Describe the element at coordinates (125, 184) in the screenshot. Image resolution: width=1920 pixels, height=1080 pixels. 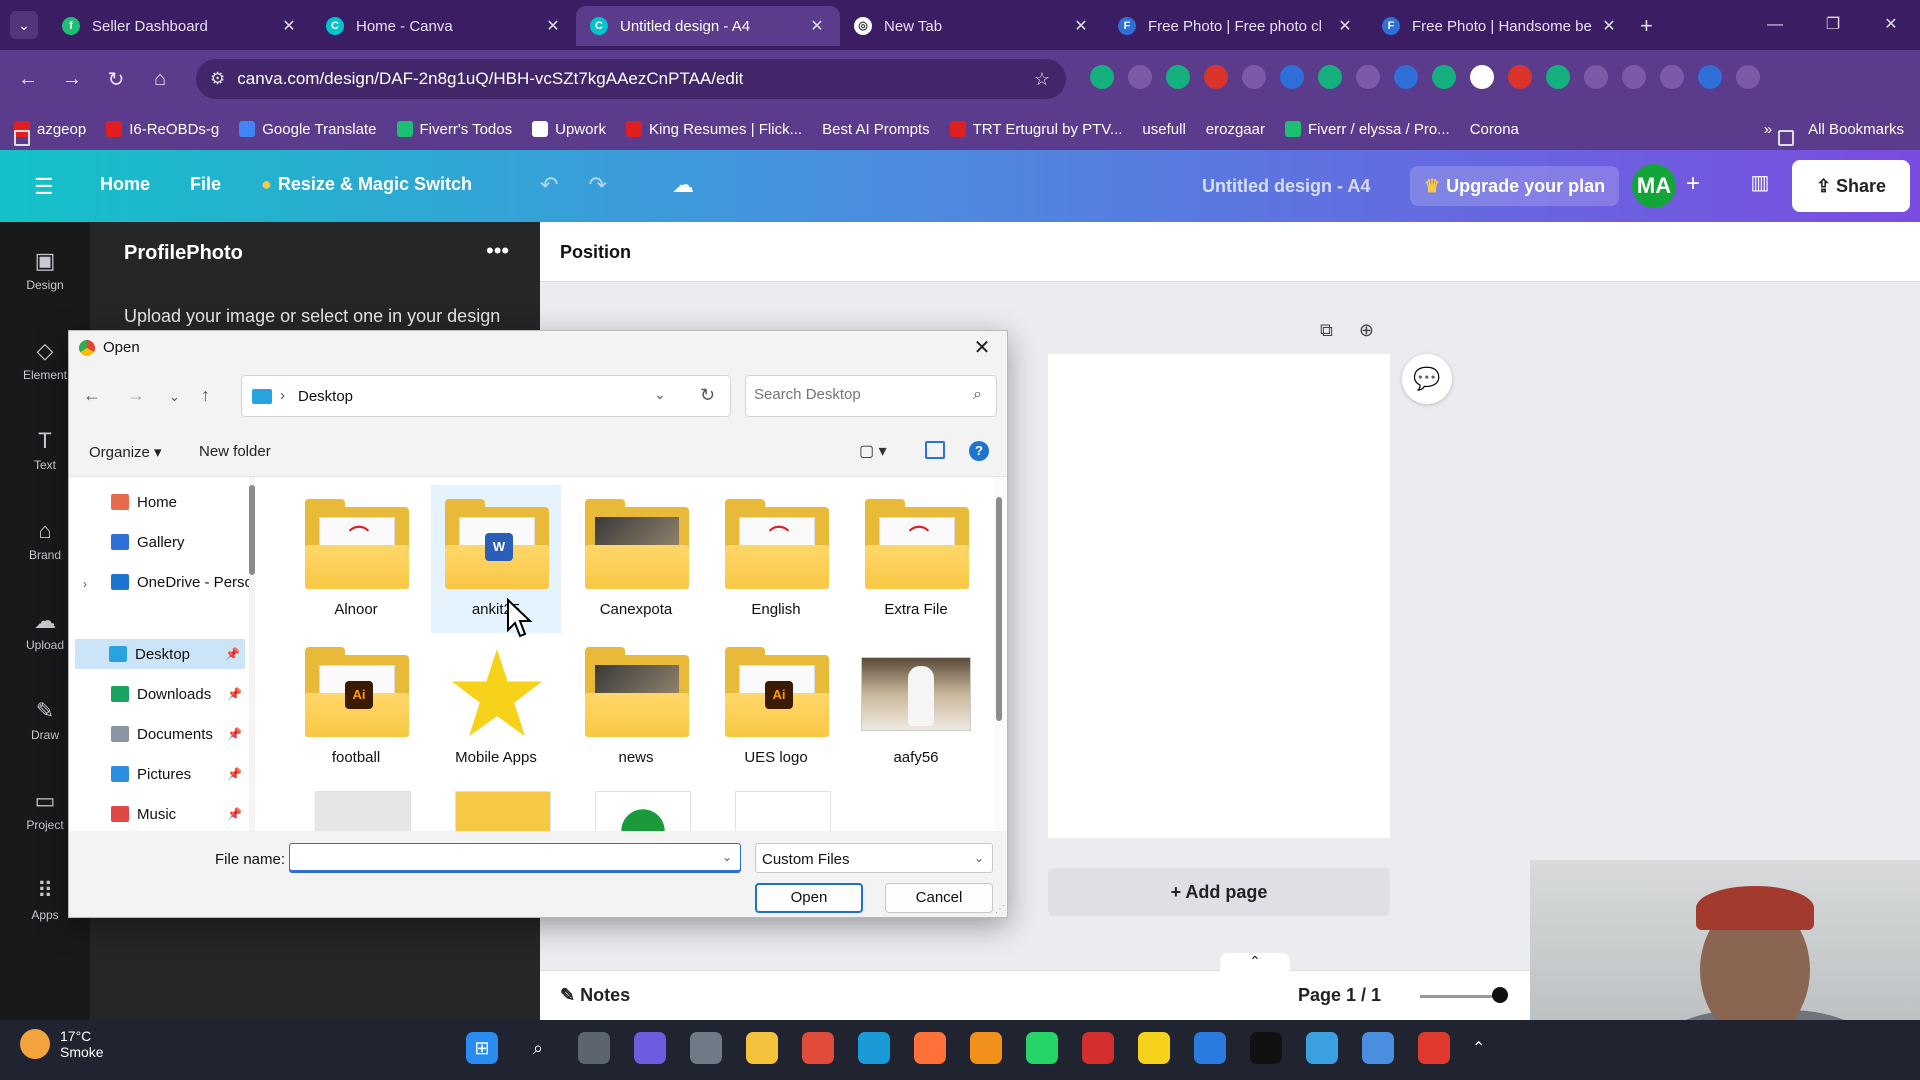
I see `home-menu: Home` at that location.